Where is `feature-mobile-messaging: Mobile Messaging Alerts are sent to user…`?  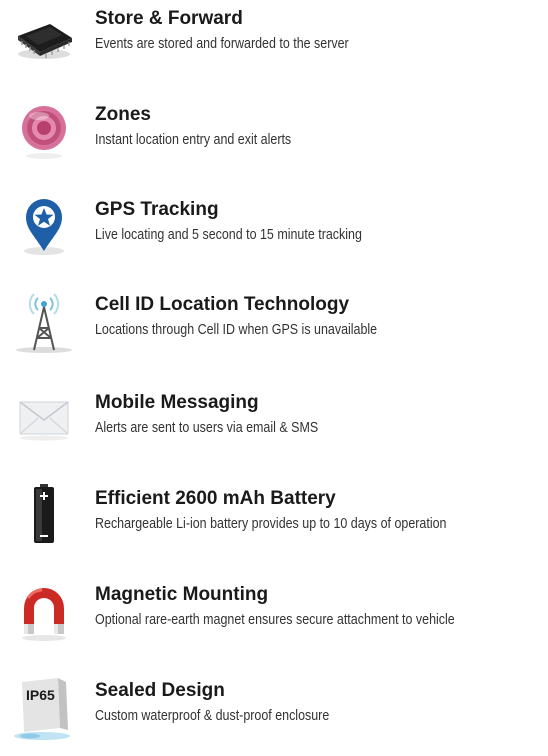 feature-mobile-messaging: Mobile Messaging Alerts are sent to user… is located at coordinates (274, 428).